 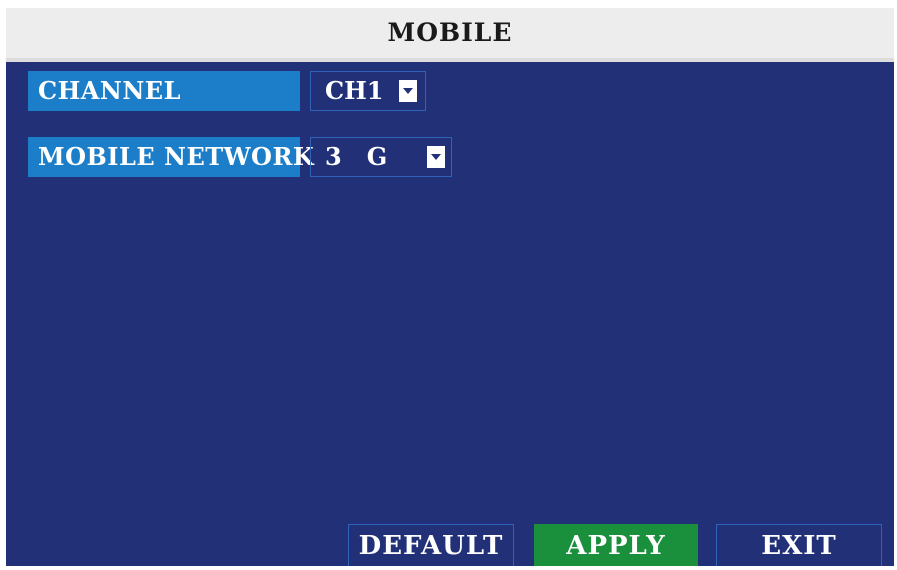 I want to click on mobile-network-select: 3 G, so click(x=381, y=157).